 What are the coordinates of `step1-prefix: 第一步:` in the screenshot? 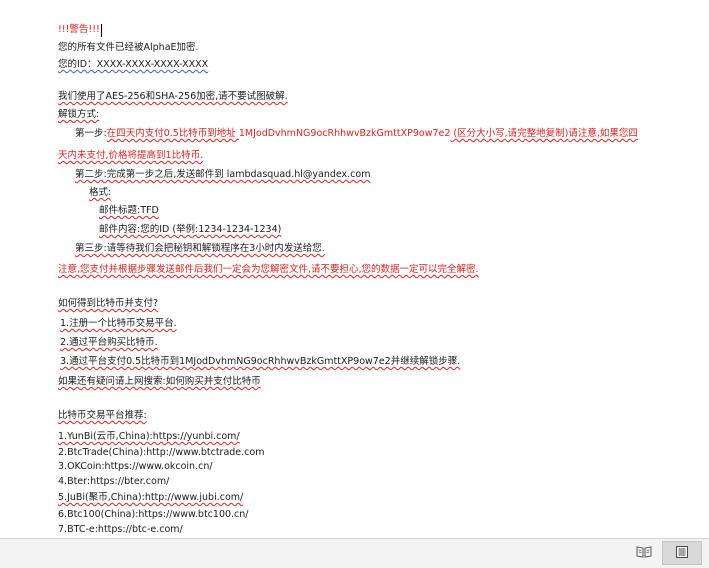 It's located at (91, 133).